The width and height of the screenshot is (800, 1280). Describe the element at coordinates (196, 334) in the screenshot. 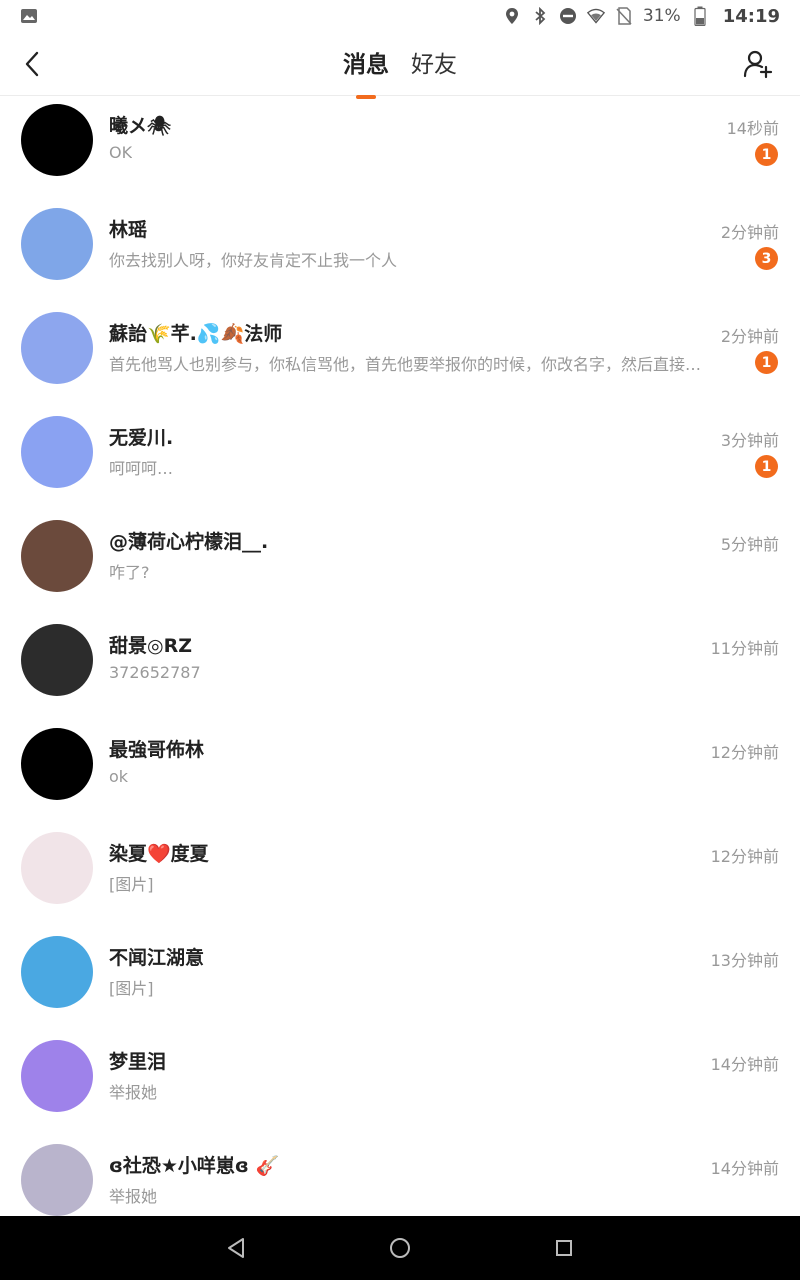

I see `contact-name: 蘇詒🌾芊.💦🍂法师` at that location.